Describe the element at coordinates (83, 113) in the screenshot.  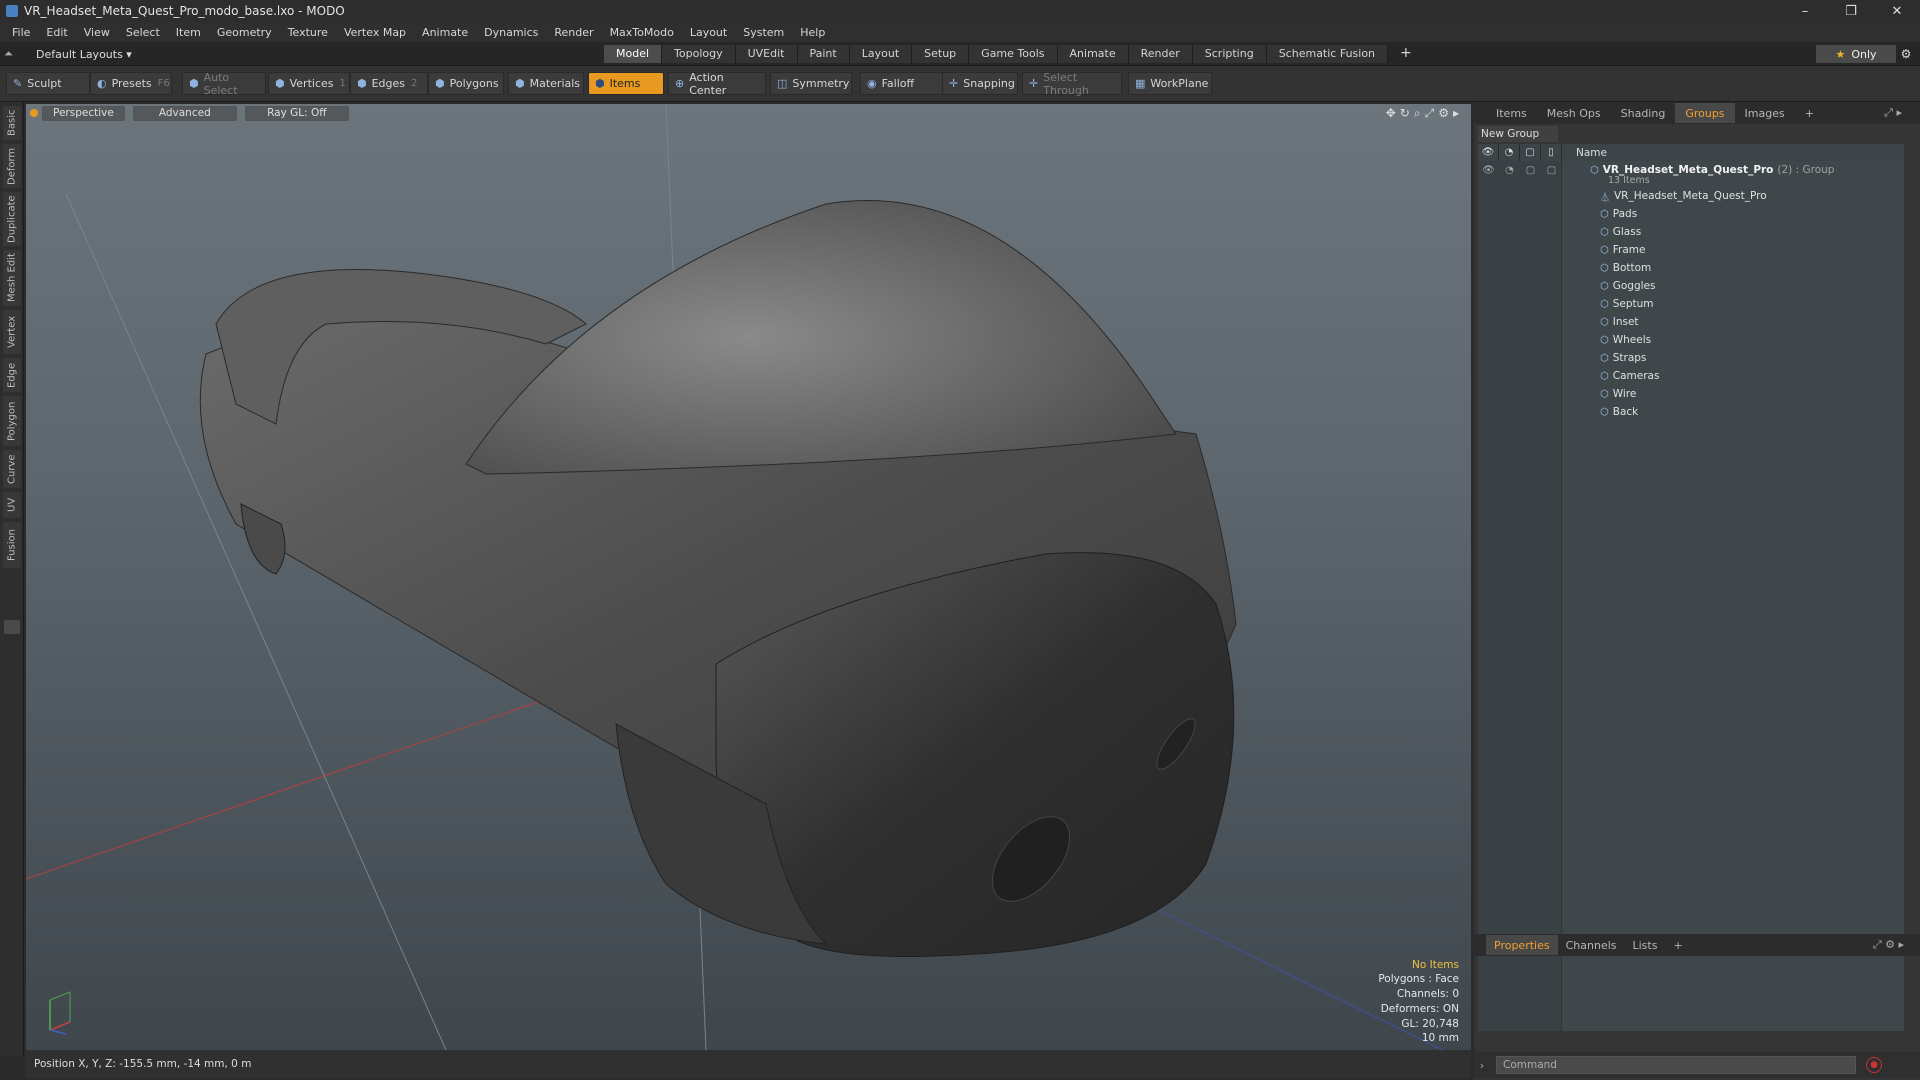
I see `view-perspective: Perspective` at that location.